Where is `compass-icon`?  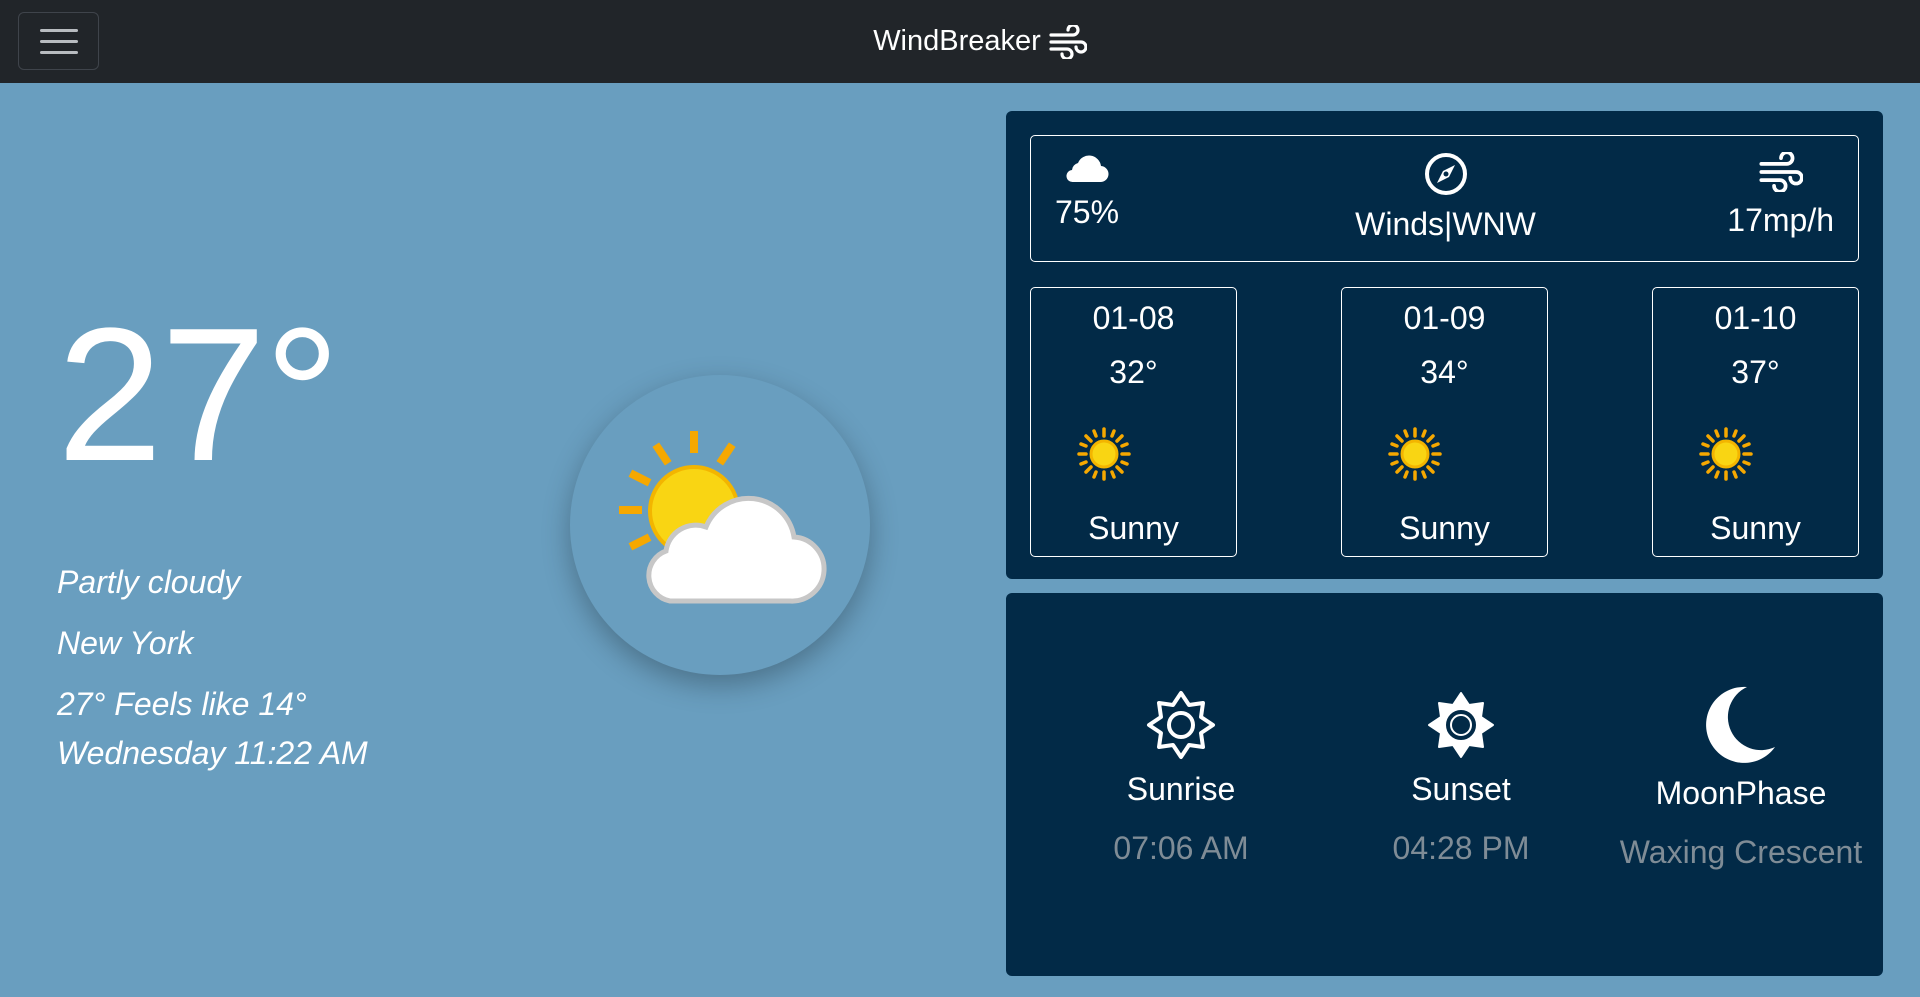 compass-icon is located at coordinates (1445, 174).